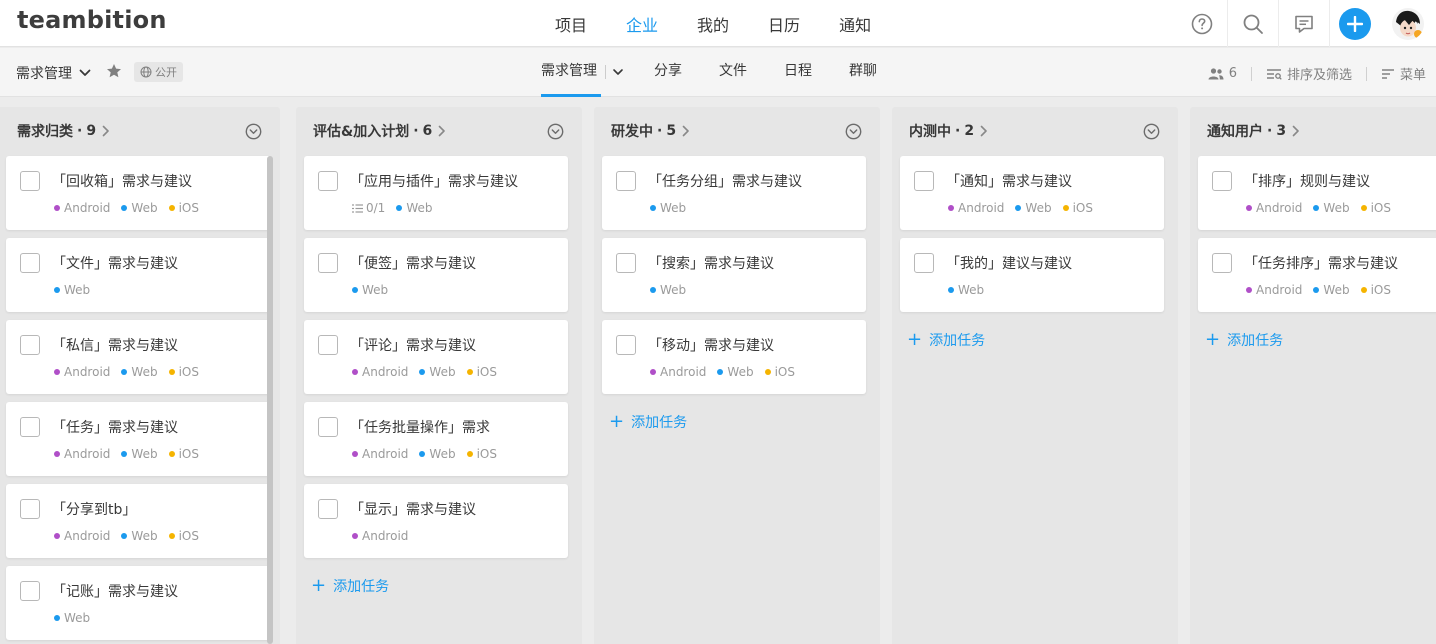 This screenshot has width=1436, height=644. What do you see at coordinates (855, 24) in the screenshot?
I see `nav-item-notifications: 通知` at bounding box center [855, 24].